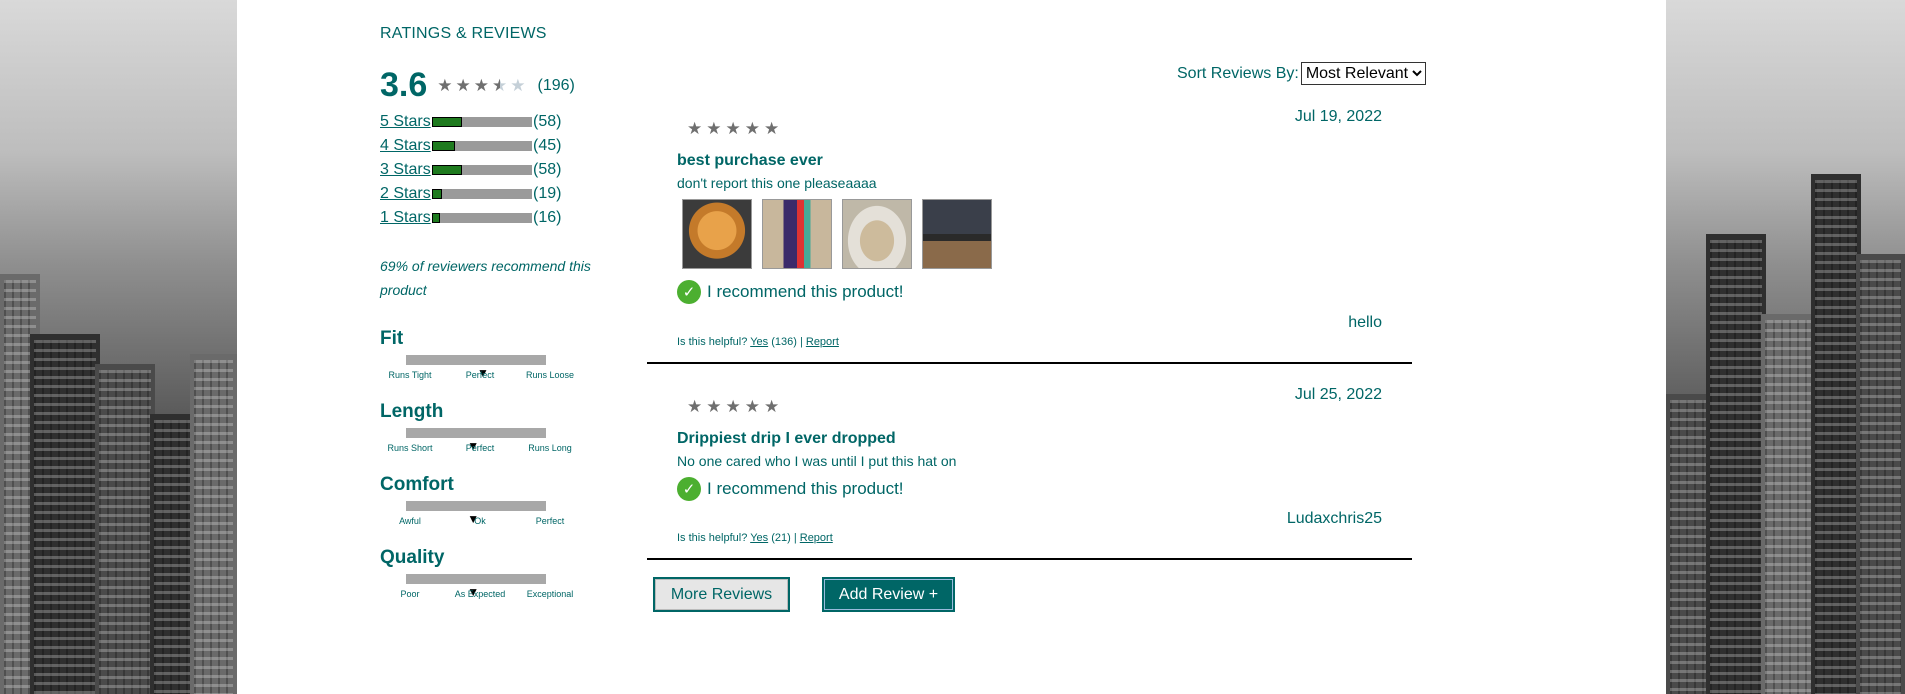 This screenshot has width=1905, height=694. I want to click on add-review-button: Add Review +, so click(888, 594).